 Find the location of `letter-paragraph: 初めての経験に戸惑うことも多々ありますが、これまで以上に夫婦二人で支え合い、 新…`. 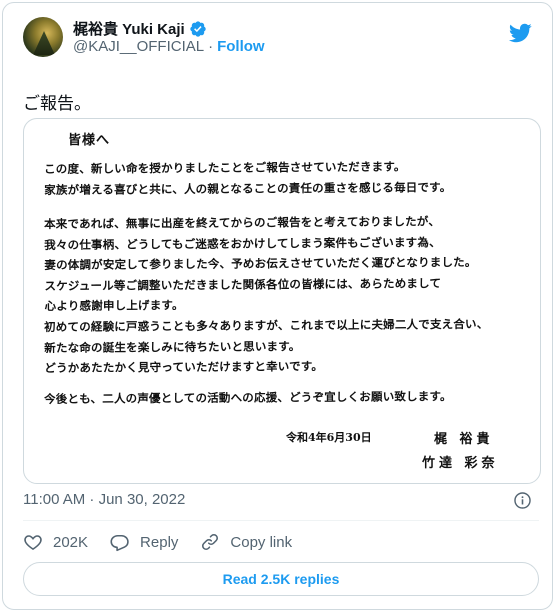

letter-paragraph: 初めての経験に戸惑うことも多々ありますが、これまで以上に夫婦二人で支え合い、 新… is located at coordinates (266, 346).